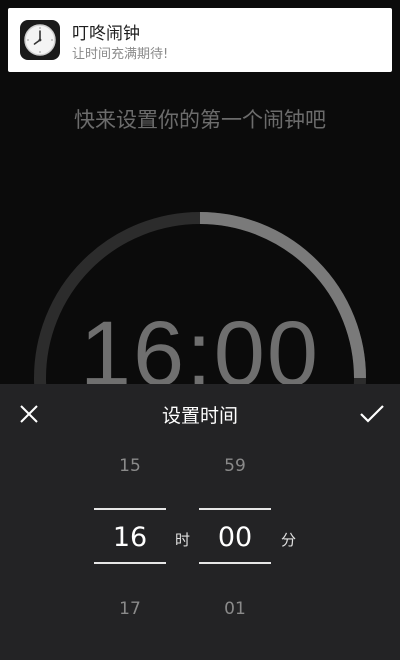  I want to click on hour-current: 16, so click(130, 537).